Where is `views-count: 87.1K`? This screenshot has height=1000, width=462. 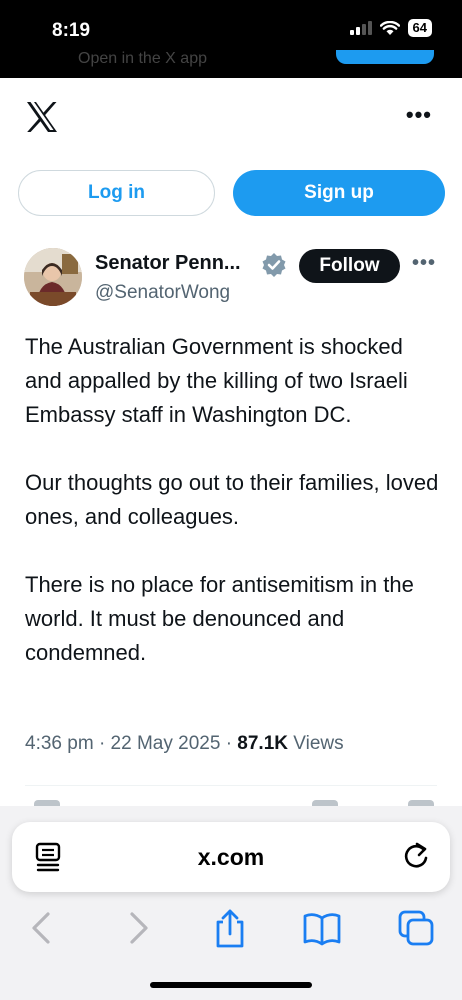
views-count: 87.1K is located at coordinates (262, 743).